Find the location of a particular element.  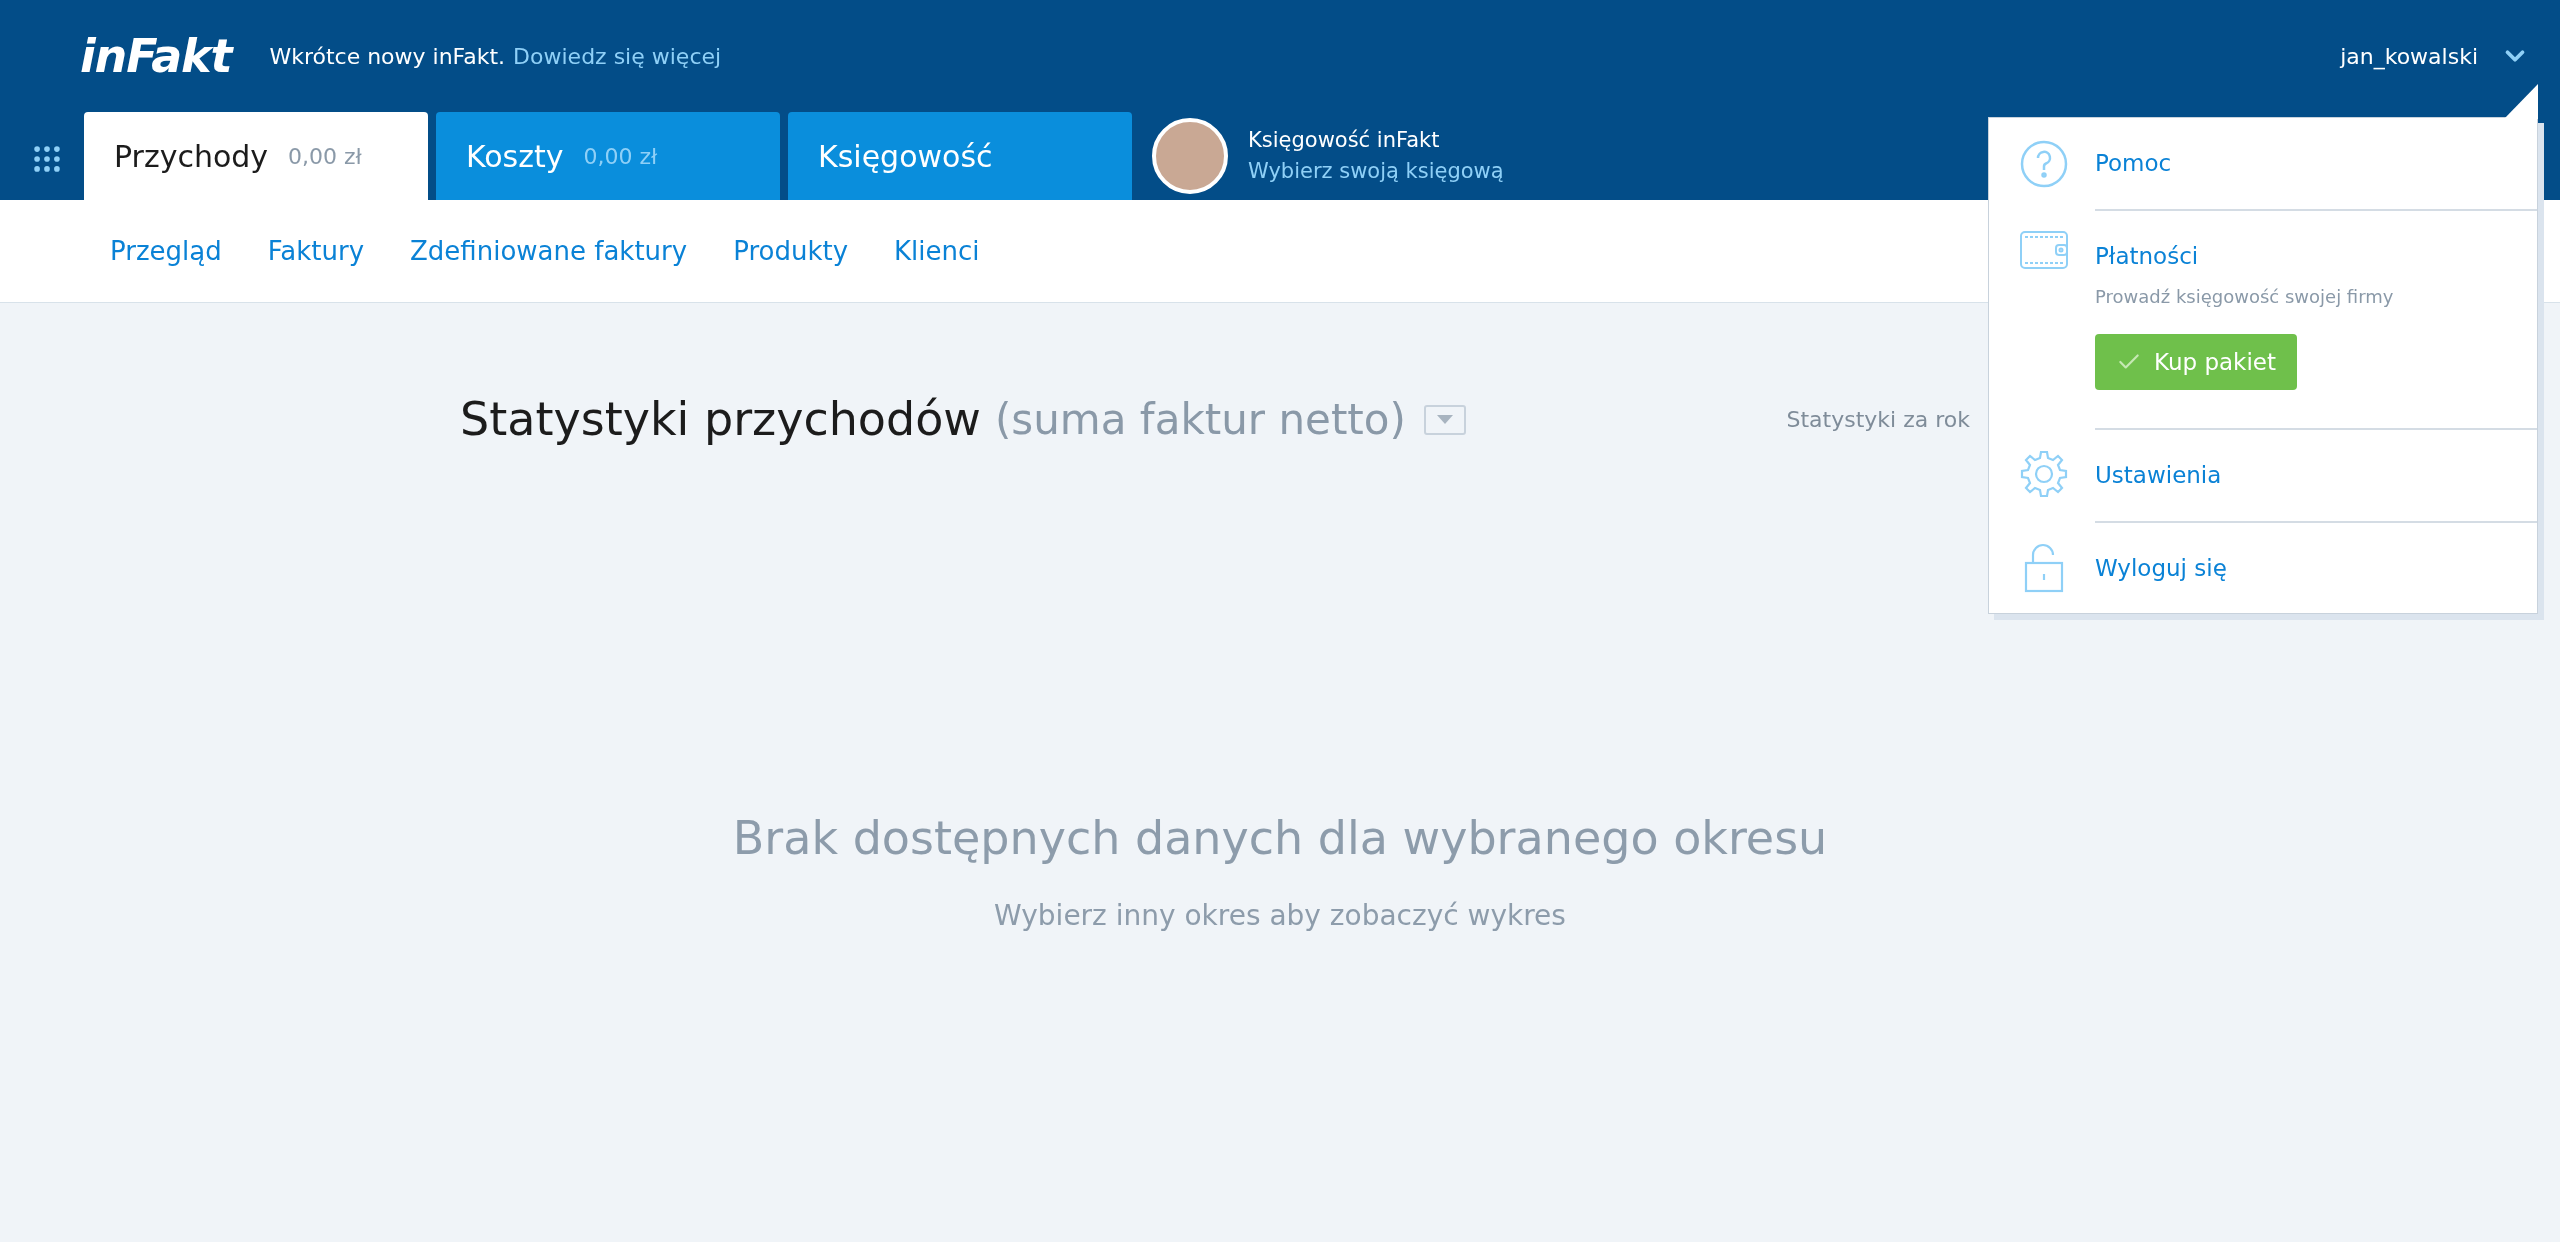

period-label: Statystyki za rok is located at coordinates (1878, 420).